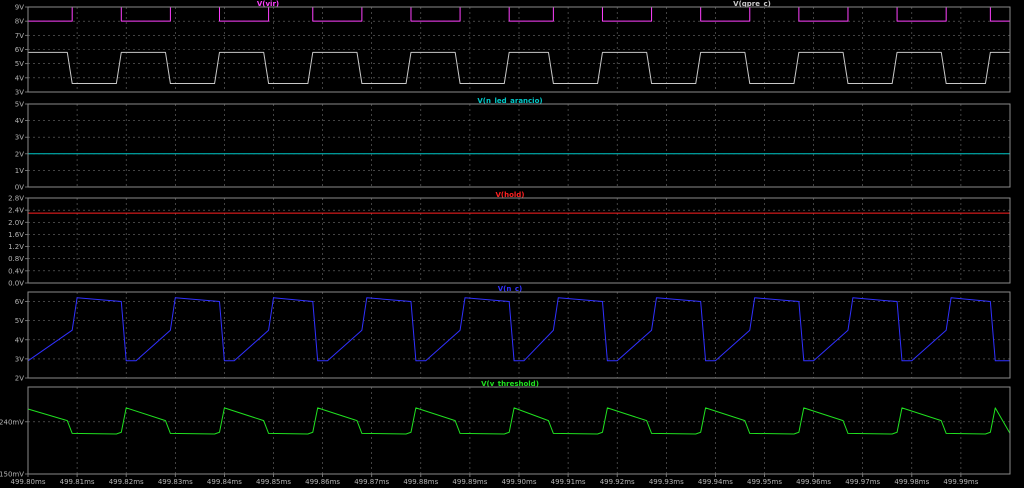  What do you see at coordinates (469, 482) in the screenshot?
I see `x-tick-label: 499.89ms` at bounding box center [469, 482].